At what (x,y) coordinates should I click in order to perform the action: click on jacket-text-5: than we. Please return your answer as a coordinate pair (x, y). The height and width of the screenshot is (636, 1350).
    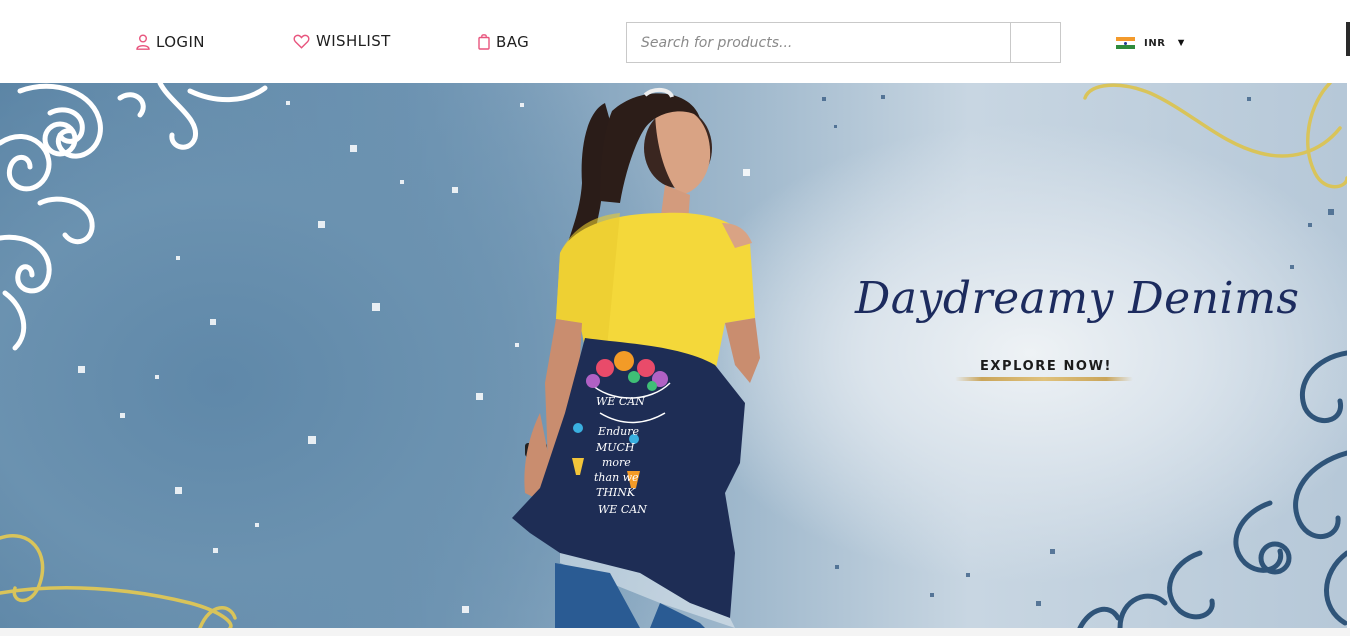
    Looking at the image, I should click on (616, 477).